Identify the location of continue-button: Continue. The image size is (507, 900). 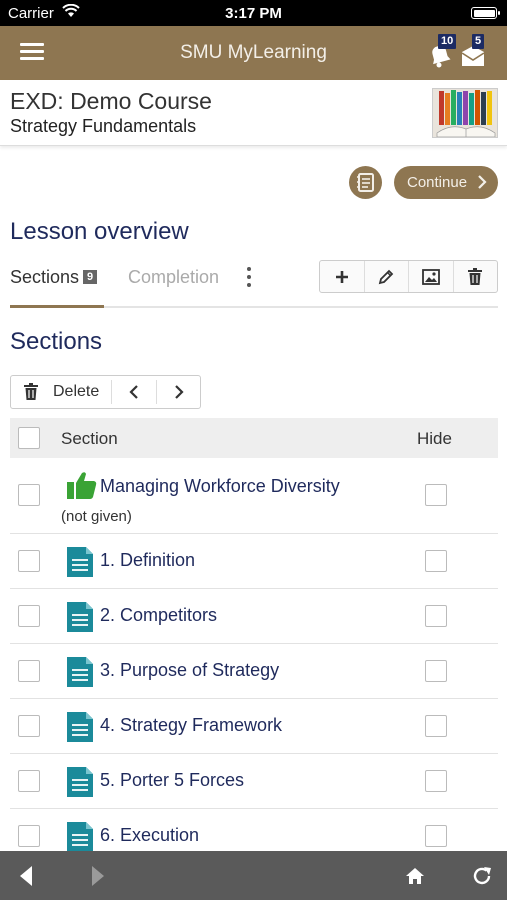
(446, 182).